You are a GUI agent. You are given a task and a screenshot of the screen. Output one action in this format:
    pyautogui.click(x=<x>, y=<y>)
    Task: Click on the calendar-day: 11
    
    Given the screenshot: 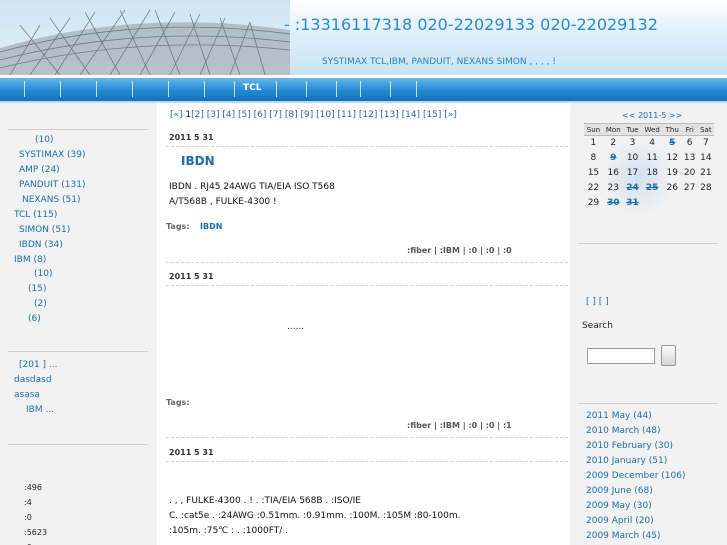 What is the action you would take?
    pyautogui.click(x=652, y=158)
    